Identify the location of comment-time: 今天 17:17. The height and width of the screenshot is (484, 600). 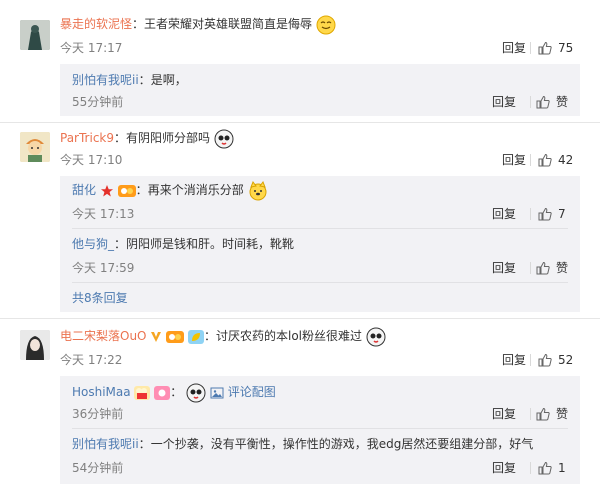
(91, 48).